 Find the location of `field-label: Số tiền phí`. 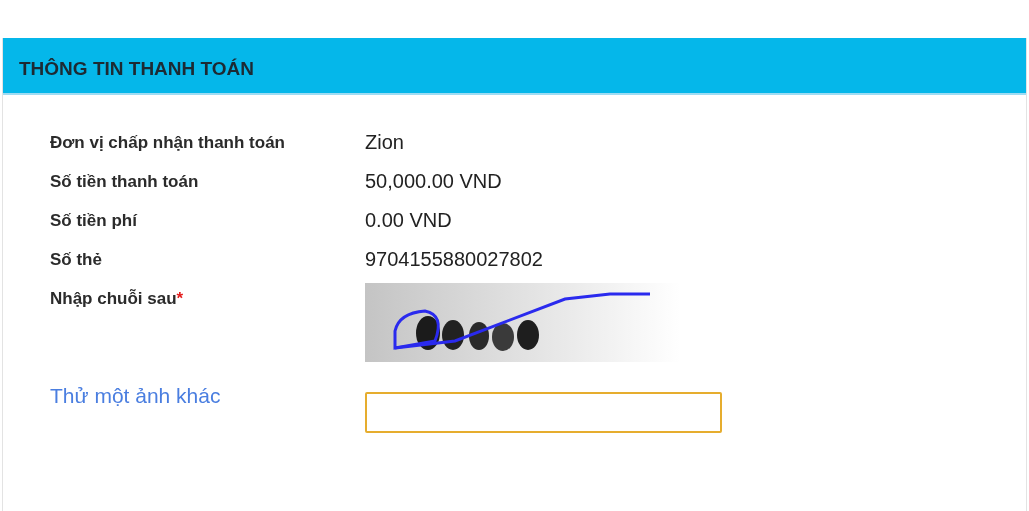

field-label: Số tiền phí is located at coordinates (94, 221).